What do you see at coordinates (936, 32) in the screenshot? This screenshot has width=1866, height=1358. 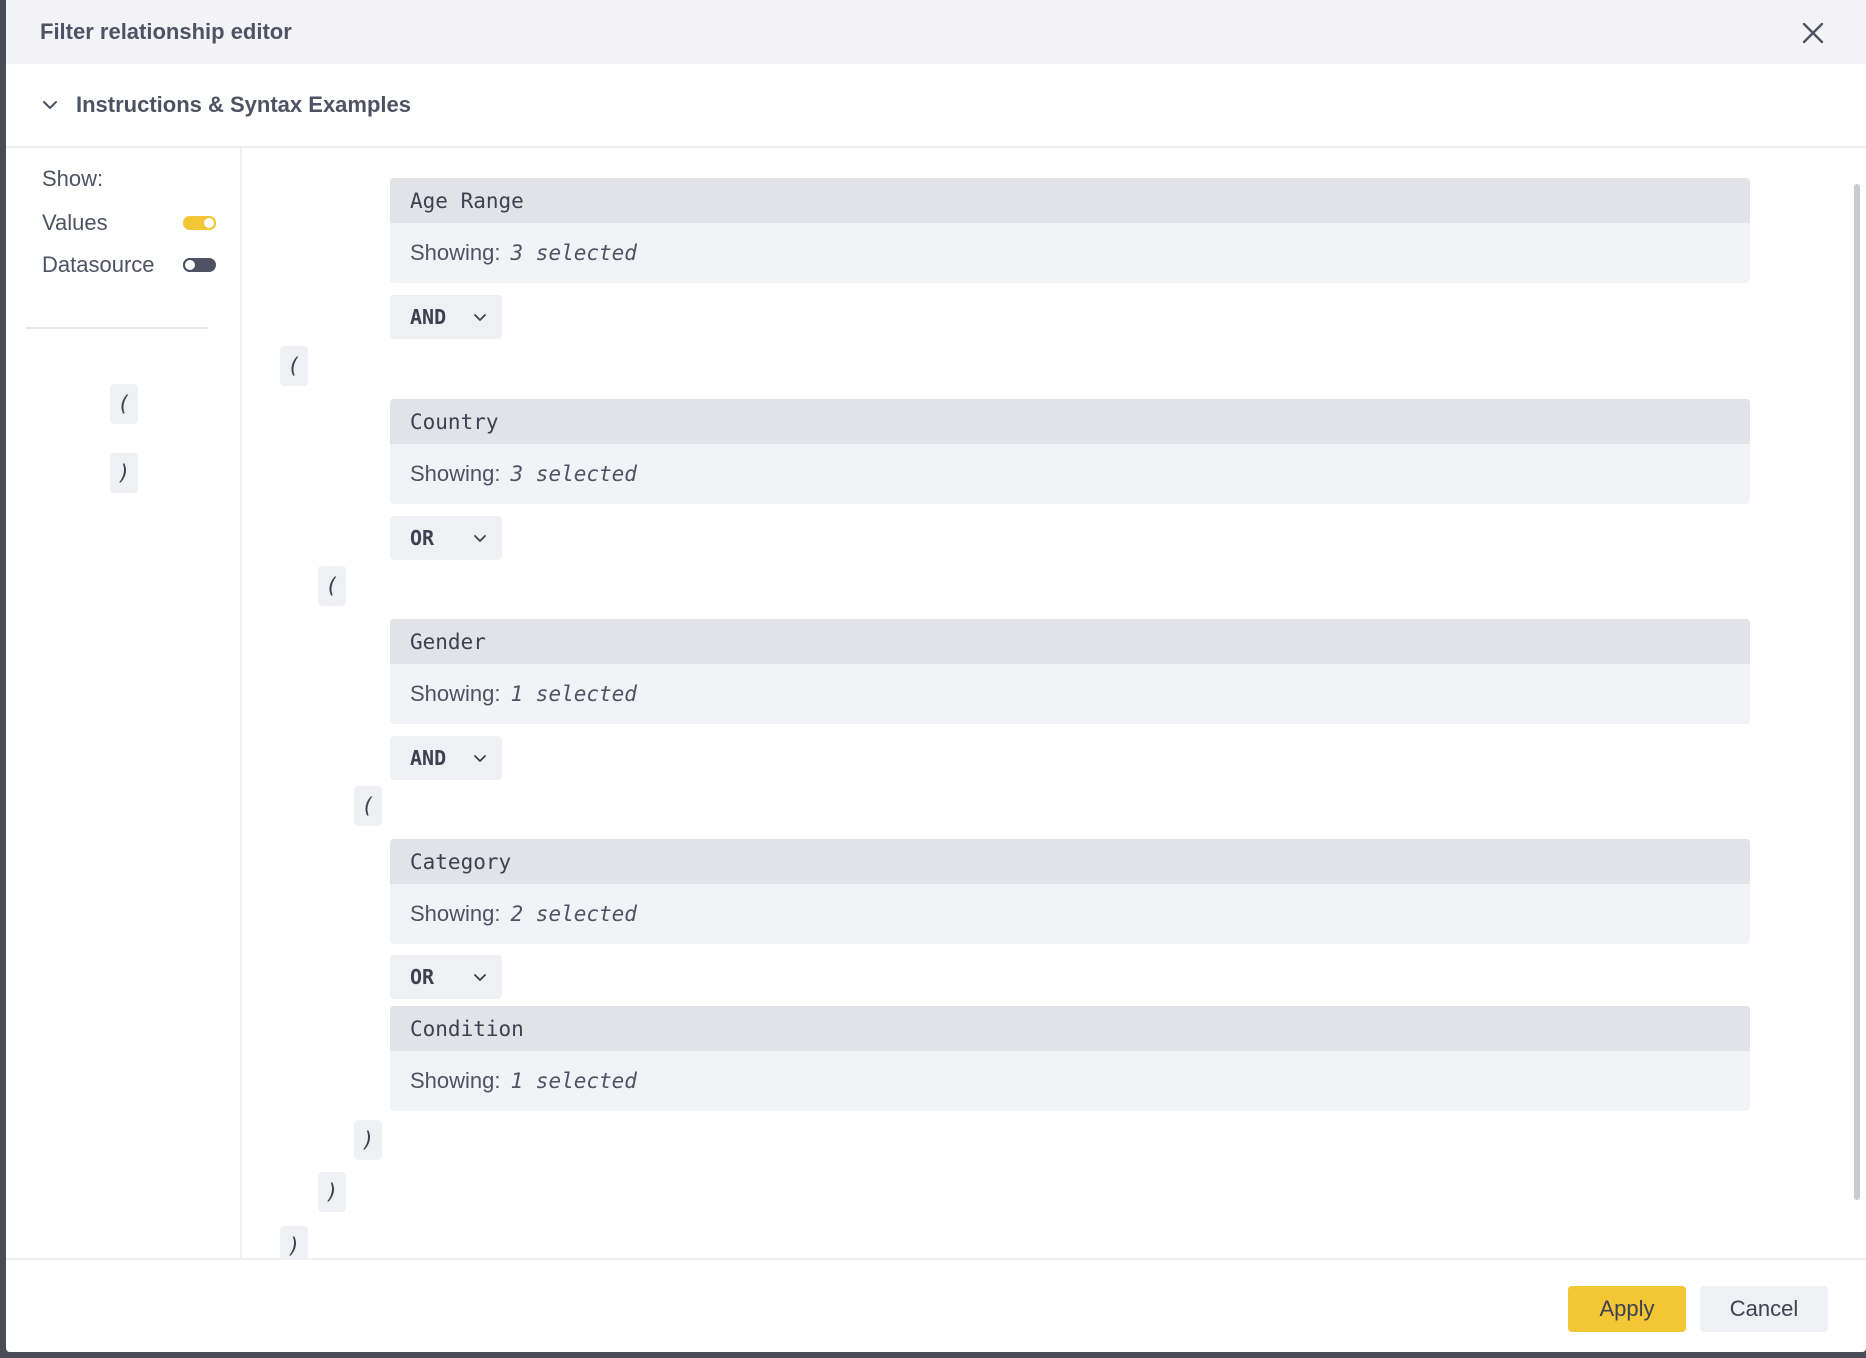 I see `dialog-header: Filter relationship editor` at bounding box center [936, 32].